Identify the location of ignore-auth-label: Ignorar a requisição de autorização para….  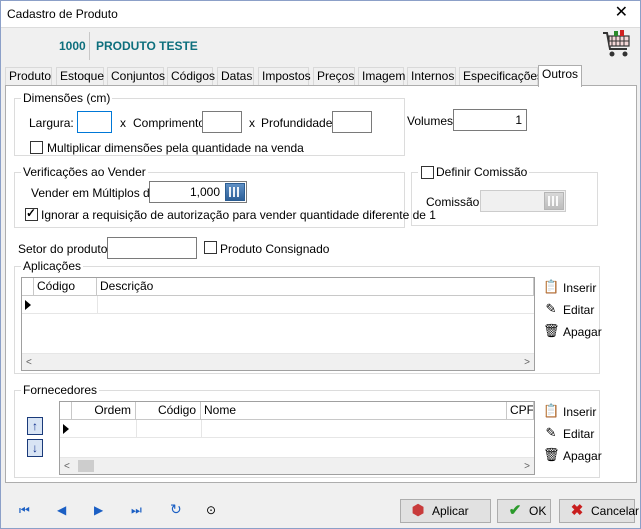
(238, 215).